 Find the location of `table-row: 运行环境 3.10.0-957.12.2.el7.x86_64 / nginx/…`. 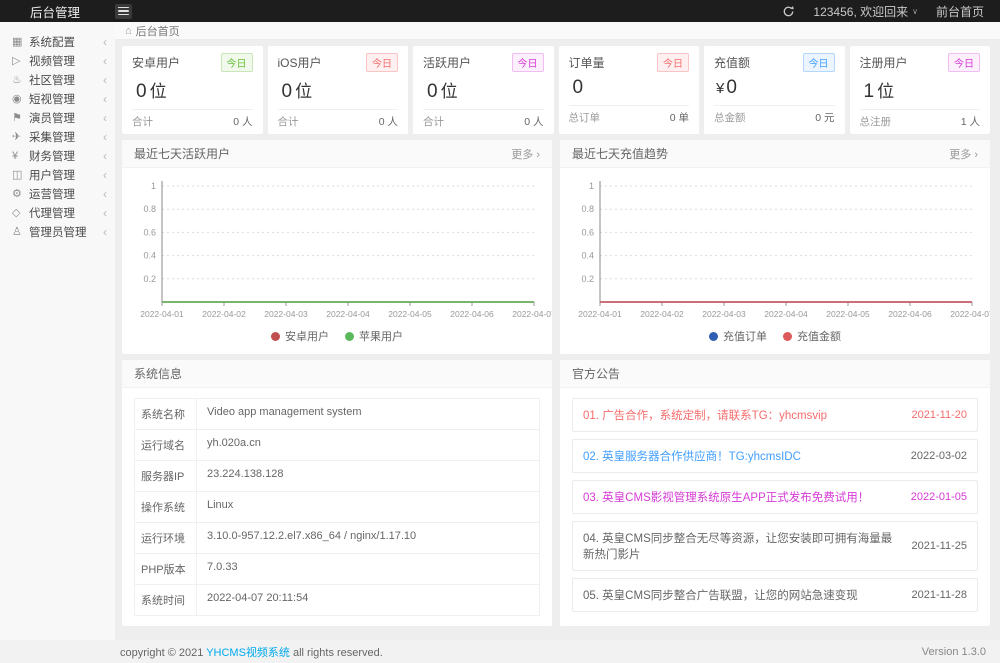

table-row: 运行环境 3.10.0-957.12.2.el7.x86_64 / nginx/… is located at coordinates (337, 538).